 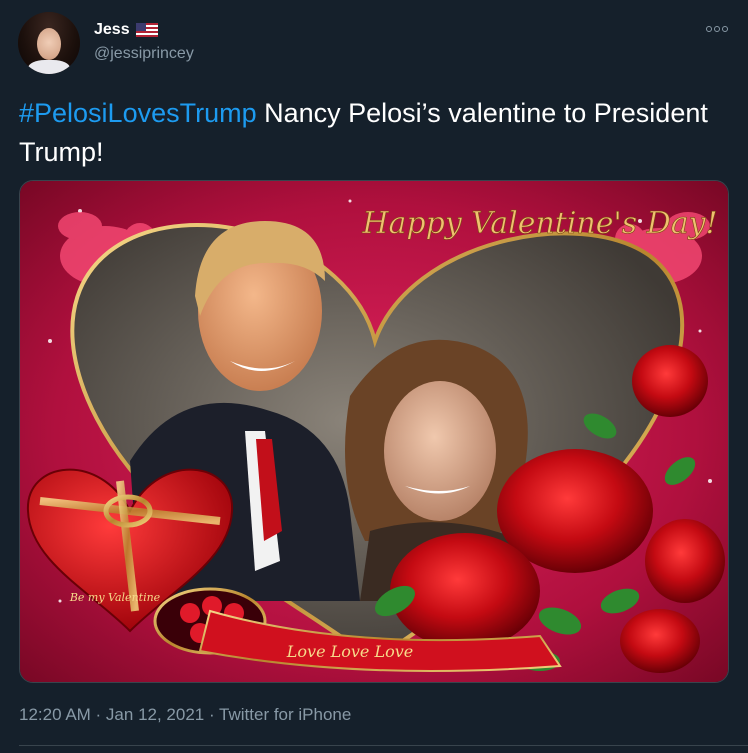 I want to click on user-avatar, so click(x=49, y=43).